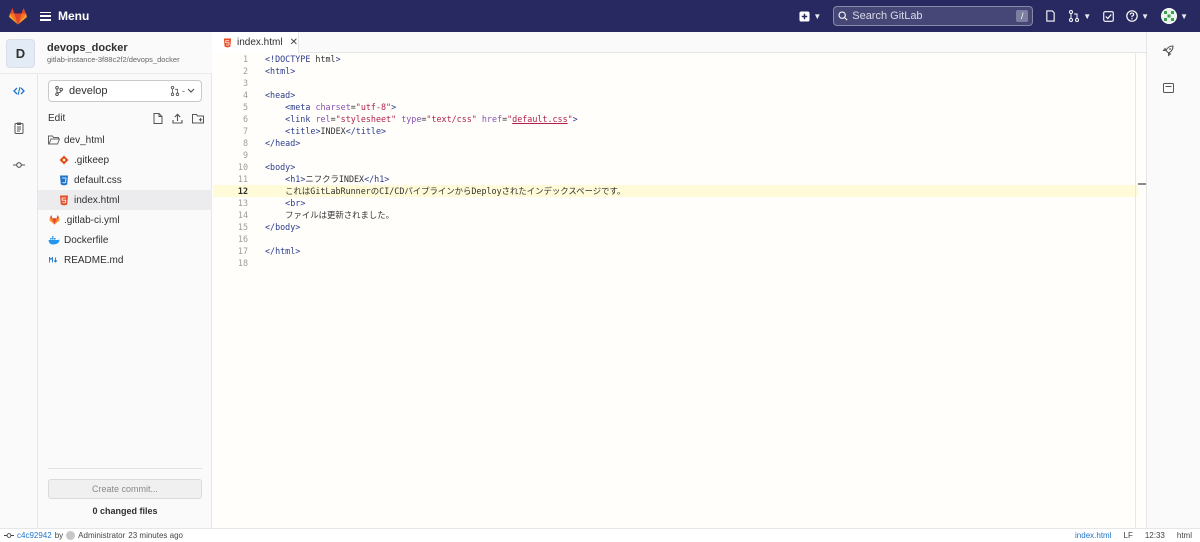 Image resolution: width=1200 pixels, height=542 pixels. What do you see at coordinates (18, 16) in the screenshot?
I see `gitlab-logo-icon` at bounding box center [18, 16].